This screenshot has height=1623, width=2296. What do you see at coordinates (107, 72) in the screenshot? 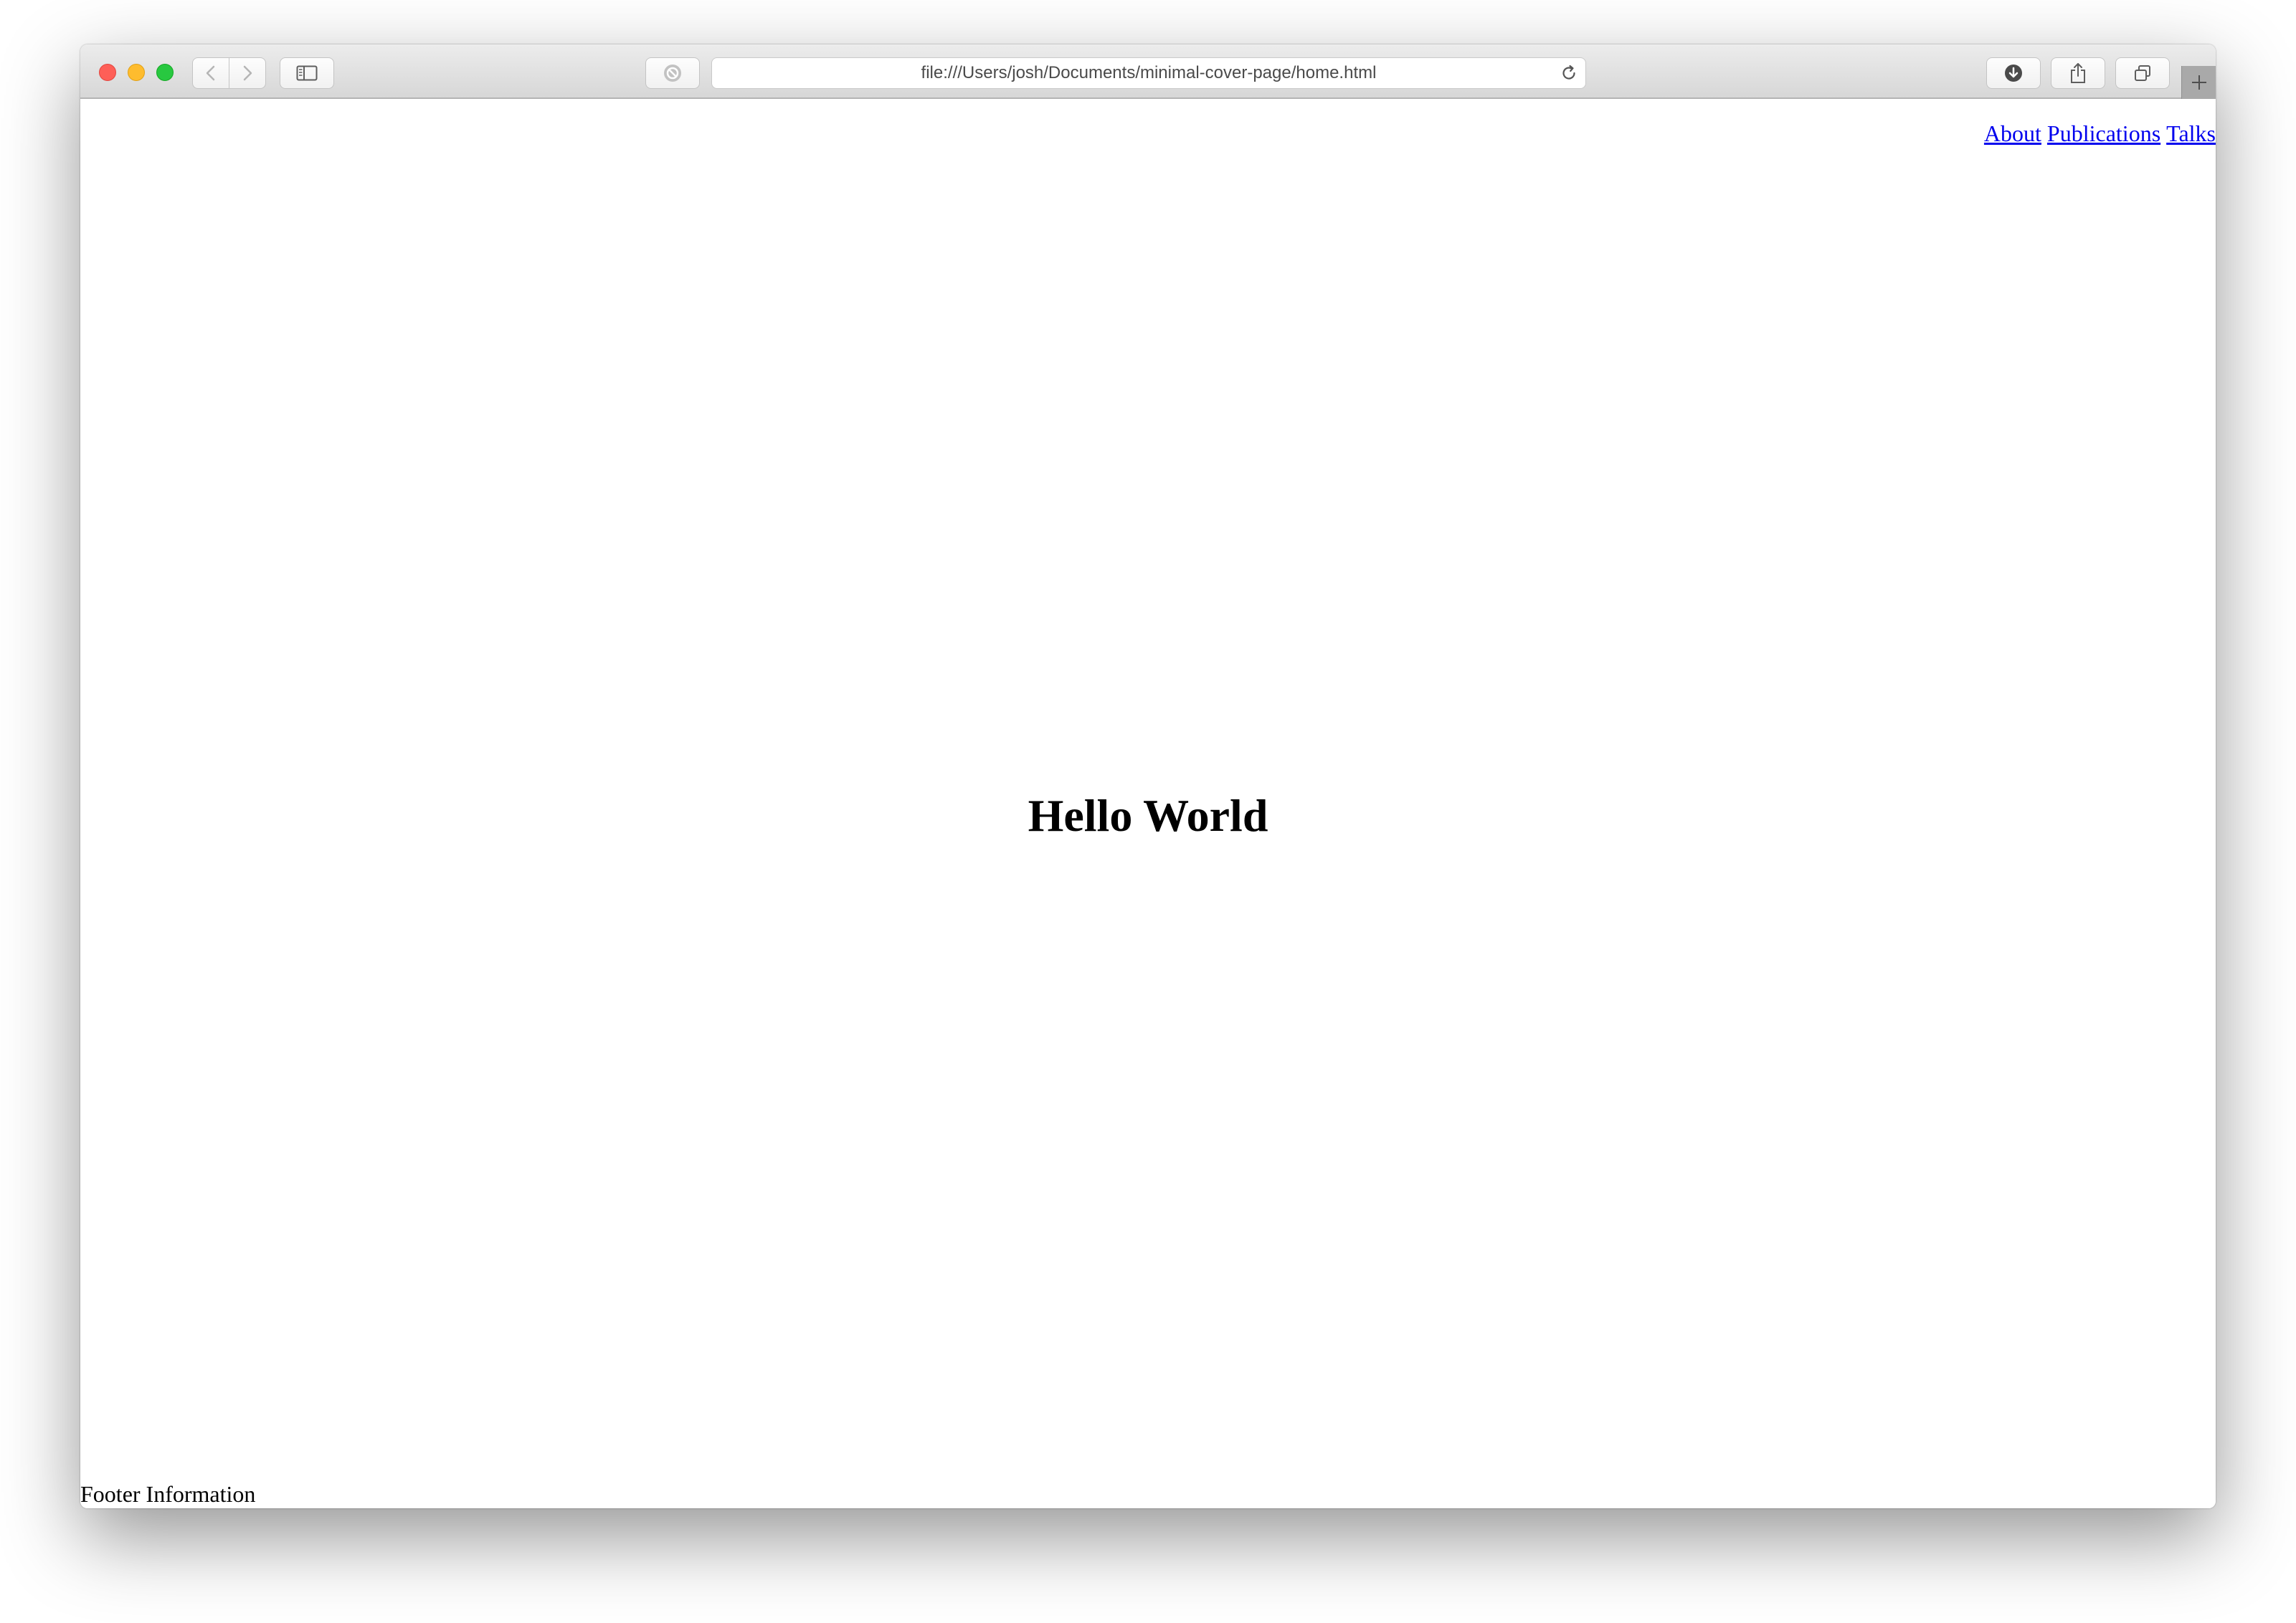
I see `close-window-button` at bounding box center [107, 72].